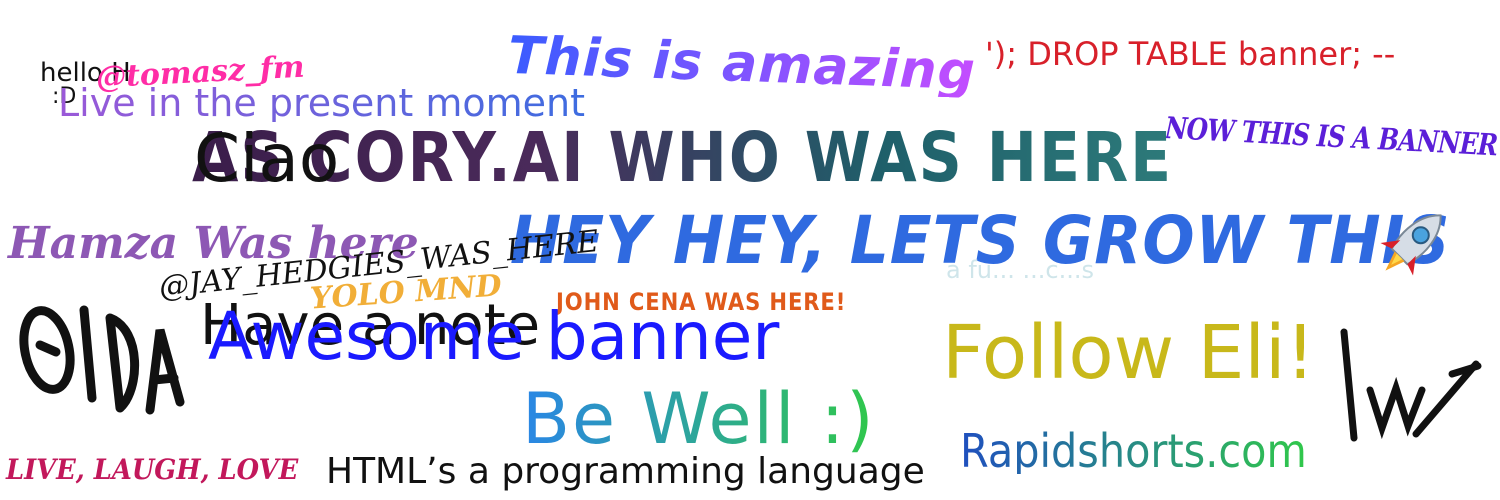 This screenshot has width=1500, height=500. I want to click on awesome-banner-text: Awesome banner, so click(494, 336).